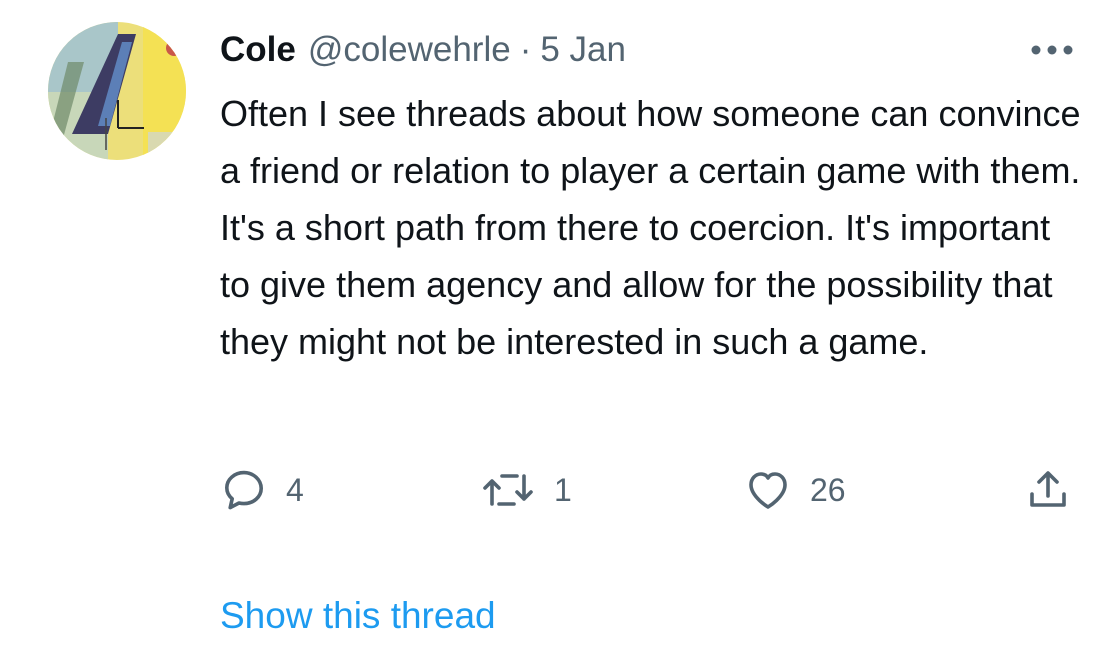 This screenshot has height=648, width=1098. Describe the element at coordinates (828, 489) in the screenshot. I see `like-count: 26` at that location.